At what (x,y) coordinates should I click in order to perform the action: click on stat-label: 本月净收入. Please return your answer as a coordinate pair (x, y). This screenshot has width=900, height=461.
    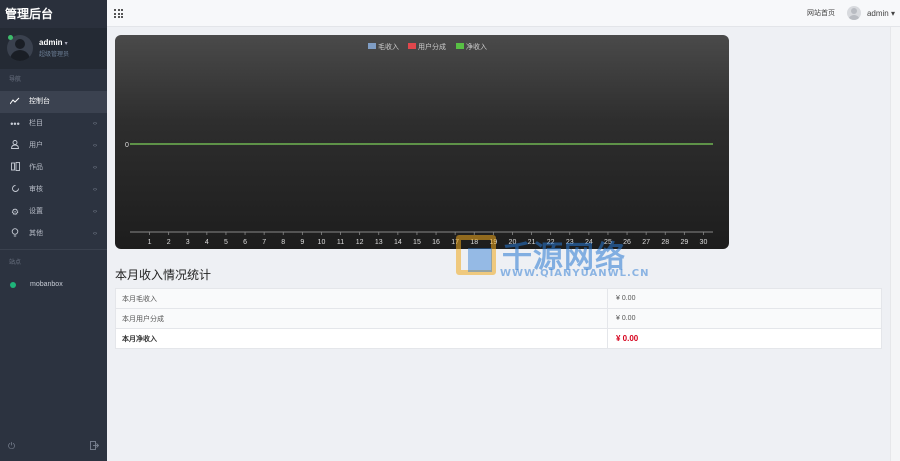
    Looking at the image, I should click on (361, 338).